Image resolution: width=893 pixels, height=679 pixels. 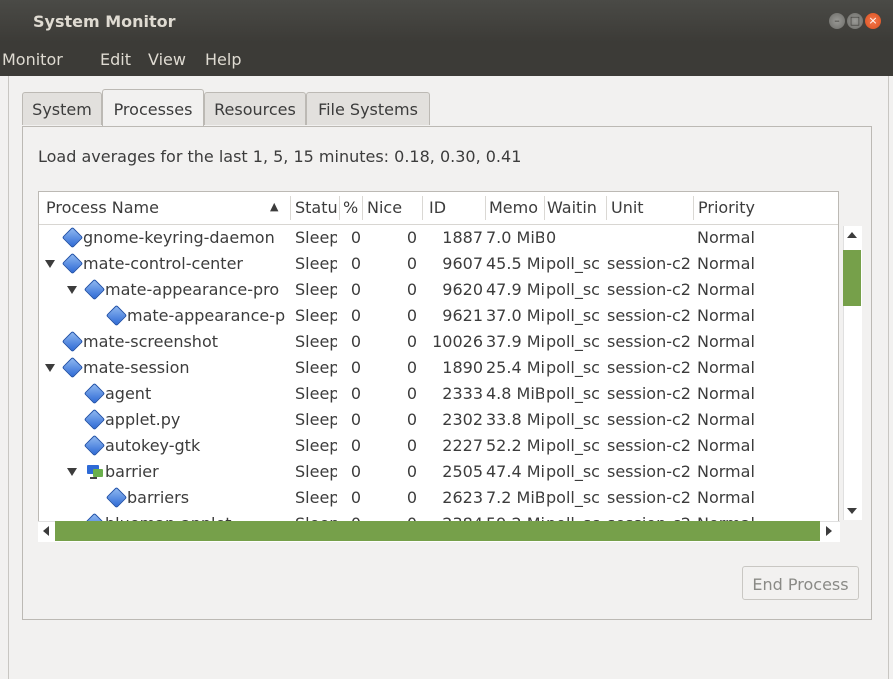 What do you see at coordinates (800, 583) in the screenshot?
I see `end-process-button: End Process` at bounding box center [800, 583].